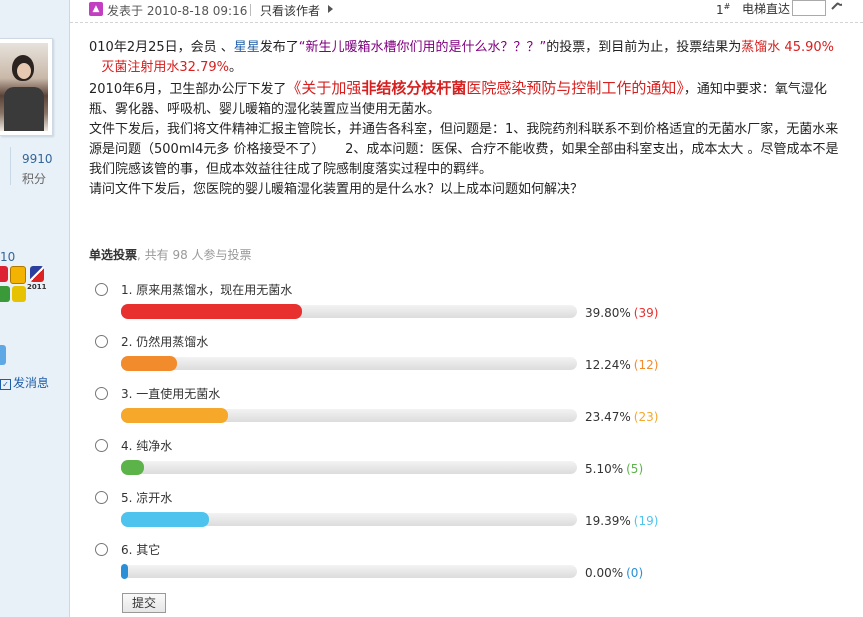  What do you see at coordinates (37, 274) in the screenshot?
I see `medal-flag-icon` at bounding box center [37, 274].